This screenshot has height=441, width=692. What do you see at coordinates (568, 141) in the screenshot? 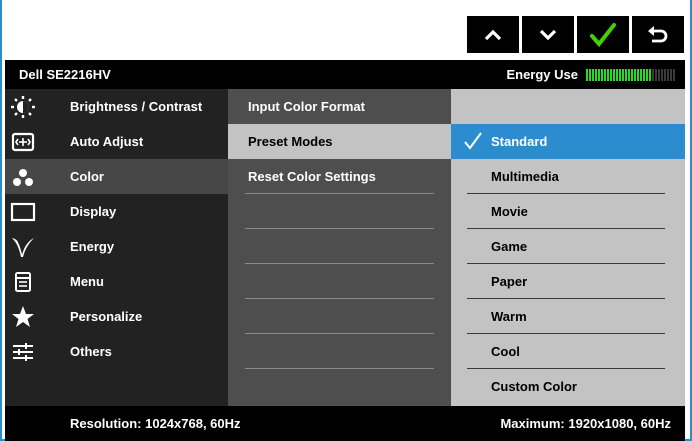
I see `preset-standard: Standard` at bounding box center [568, 141].